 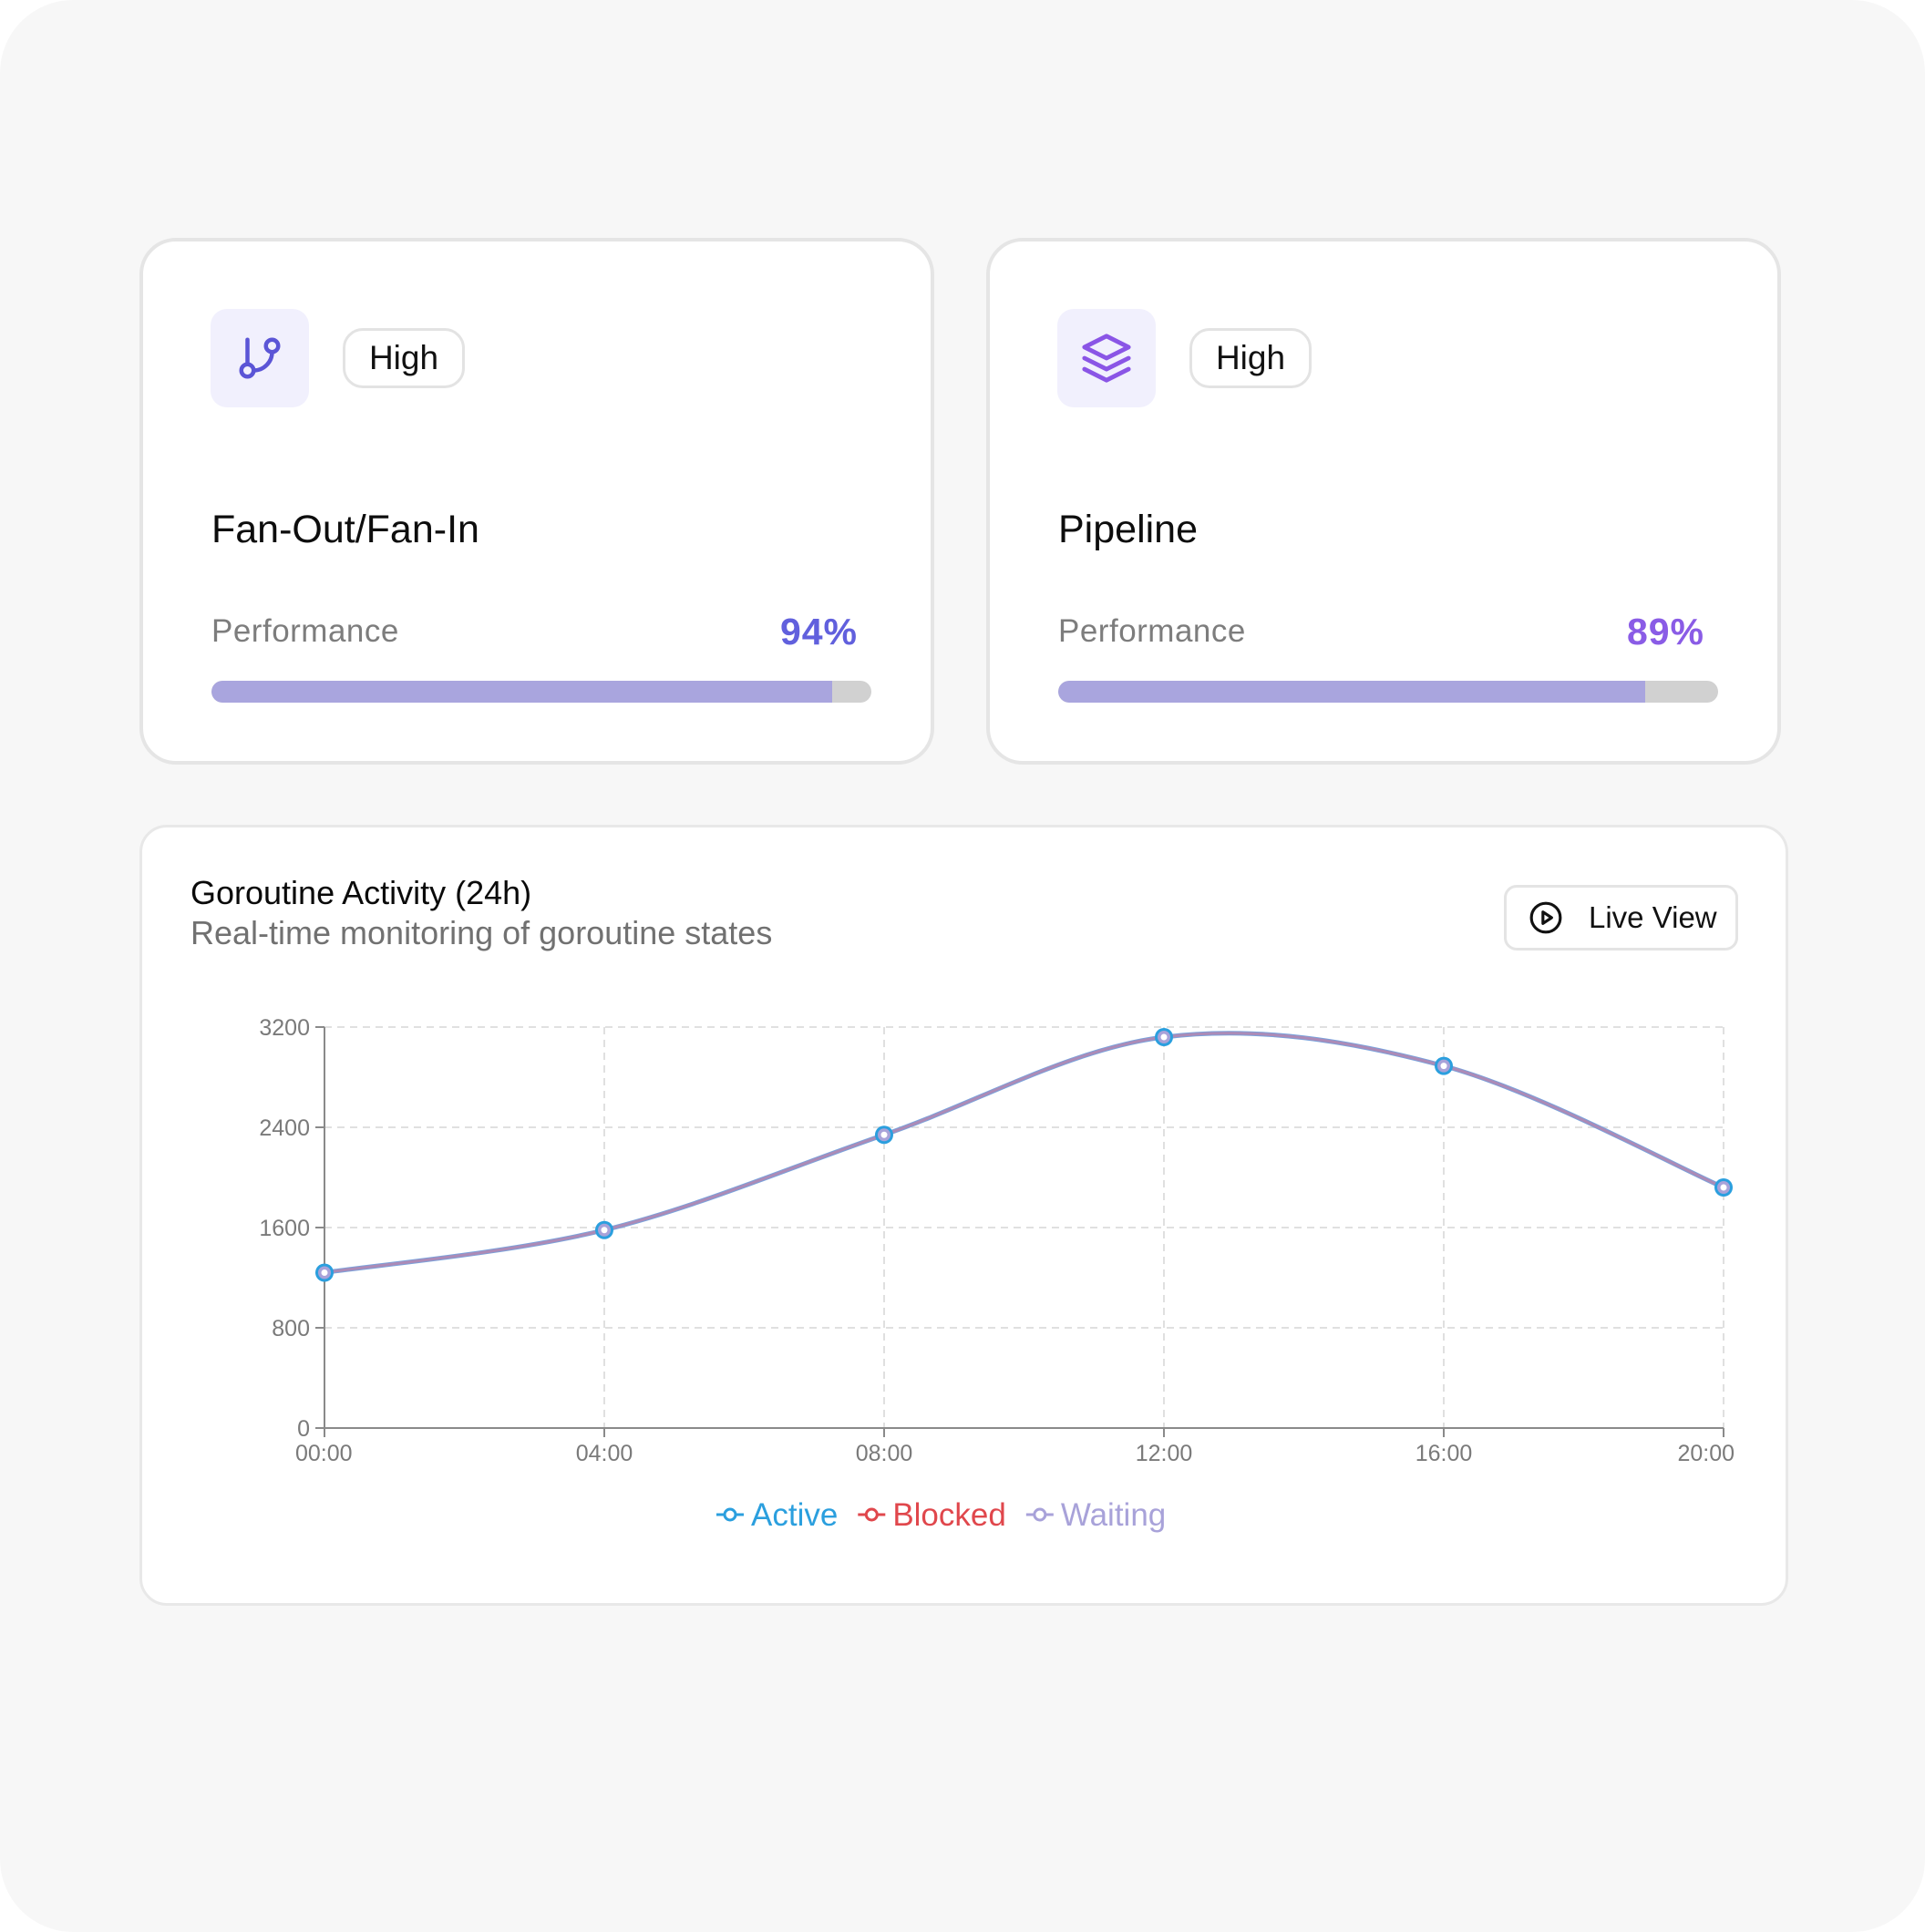 What do you see at coordinates (284, 1128) in the screenshot?
I see `y-tick-label: 2400` at bounding box center [284, 1128].